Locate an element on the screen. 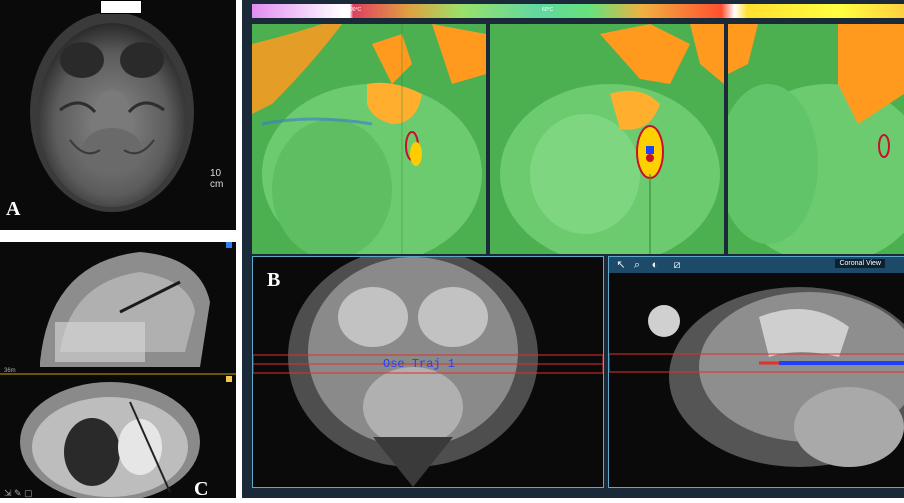  thermal-map-right is located at coordinates (816, 139).